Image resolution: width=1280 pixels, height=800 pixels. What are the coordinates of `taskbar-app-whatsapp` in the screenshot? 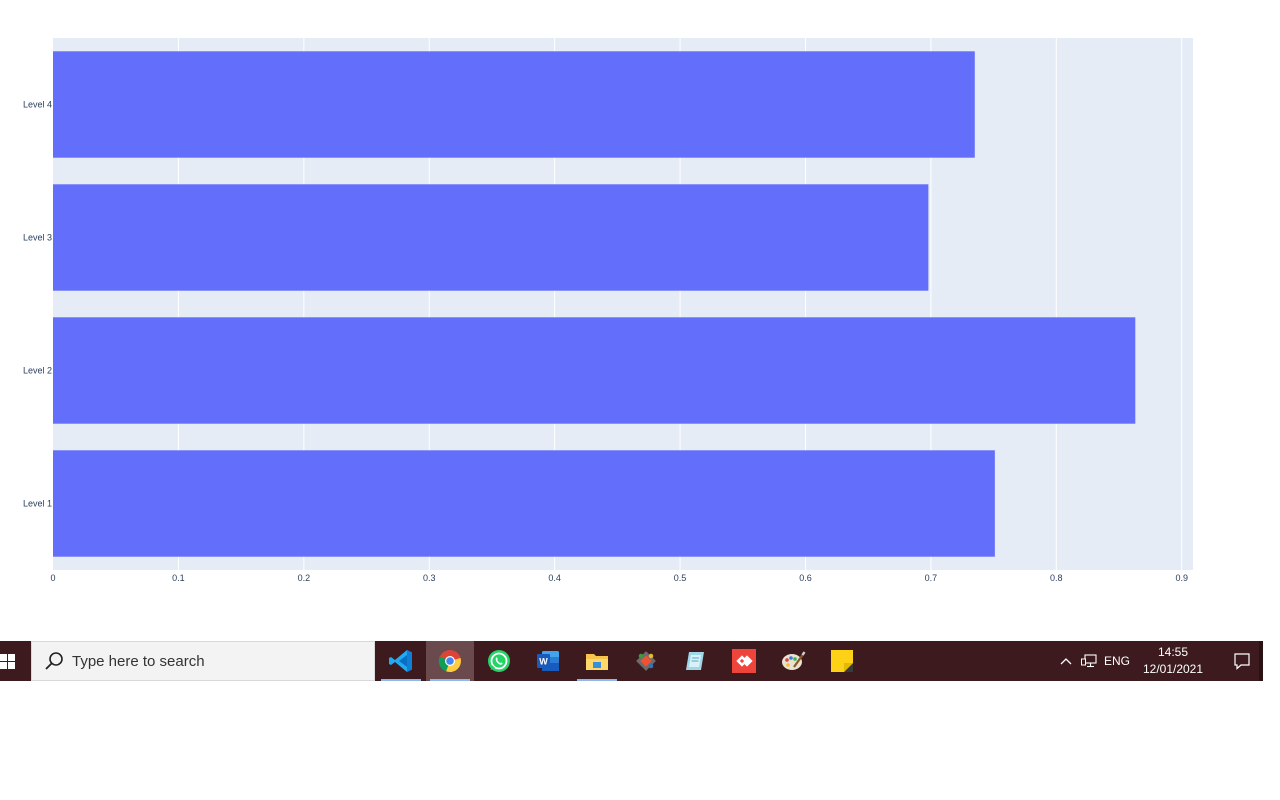 It's located at (499, 661).